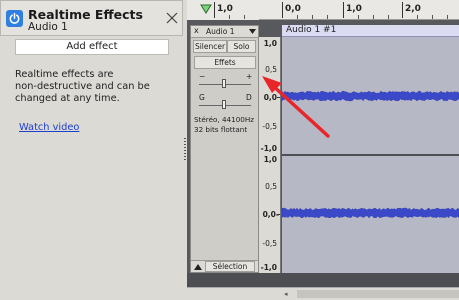 The width and height of the screenshot is (459, 300). I want to click on horizontal-scrollbar: ◂, so click(323, 293).